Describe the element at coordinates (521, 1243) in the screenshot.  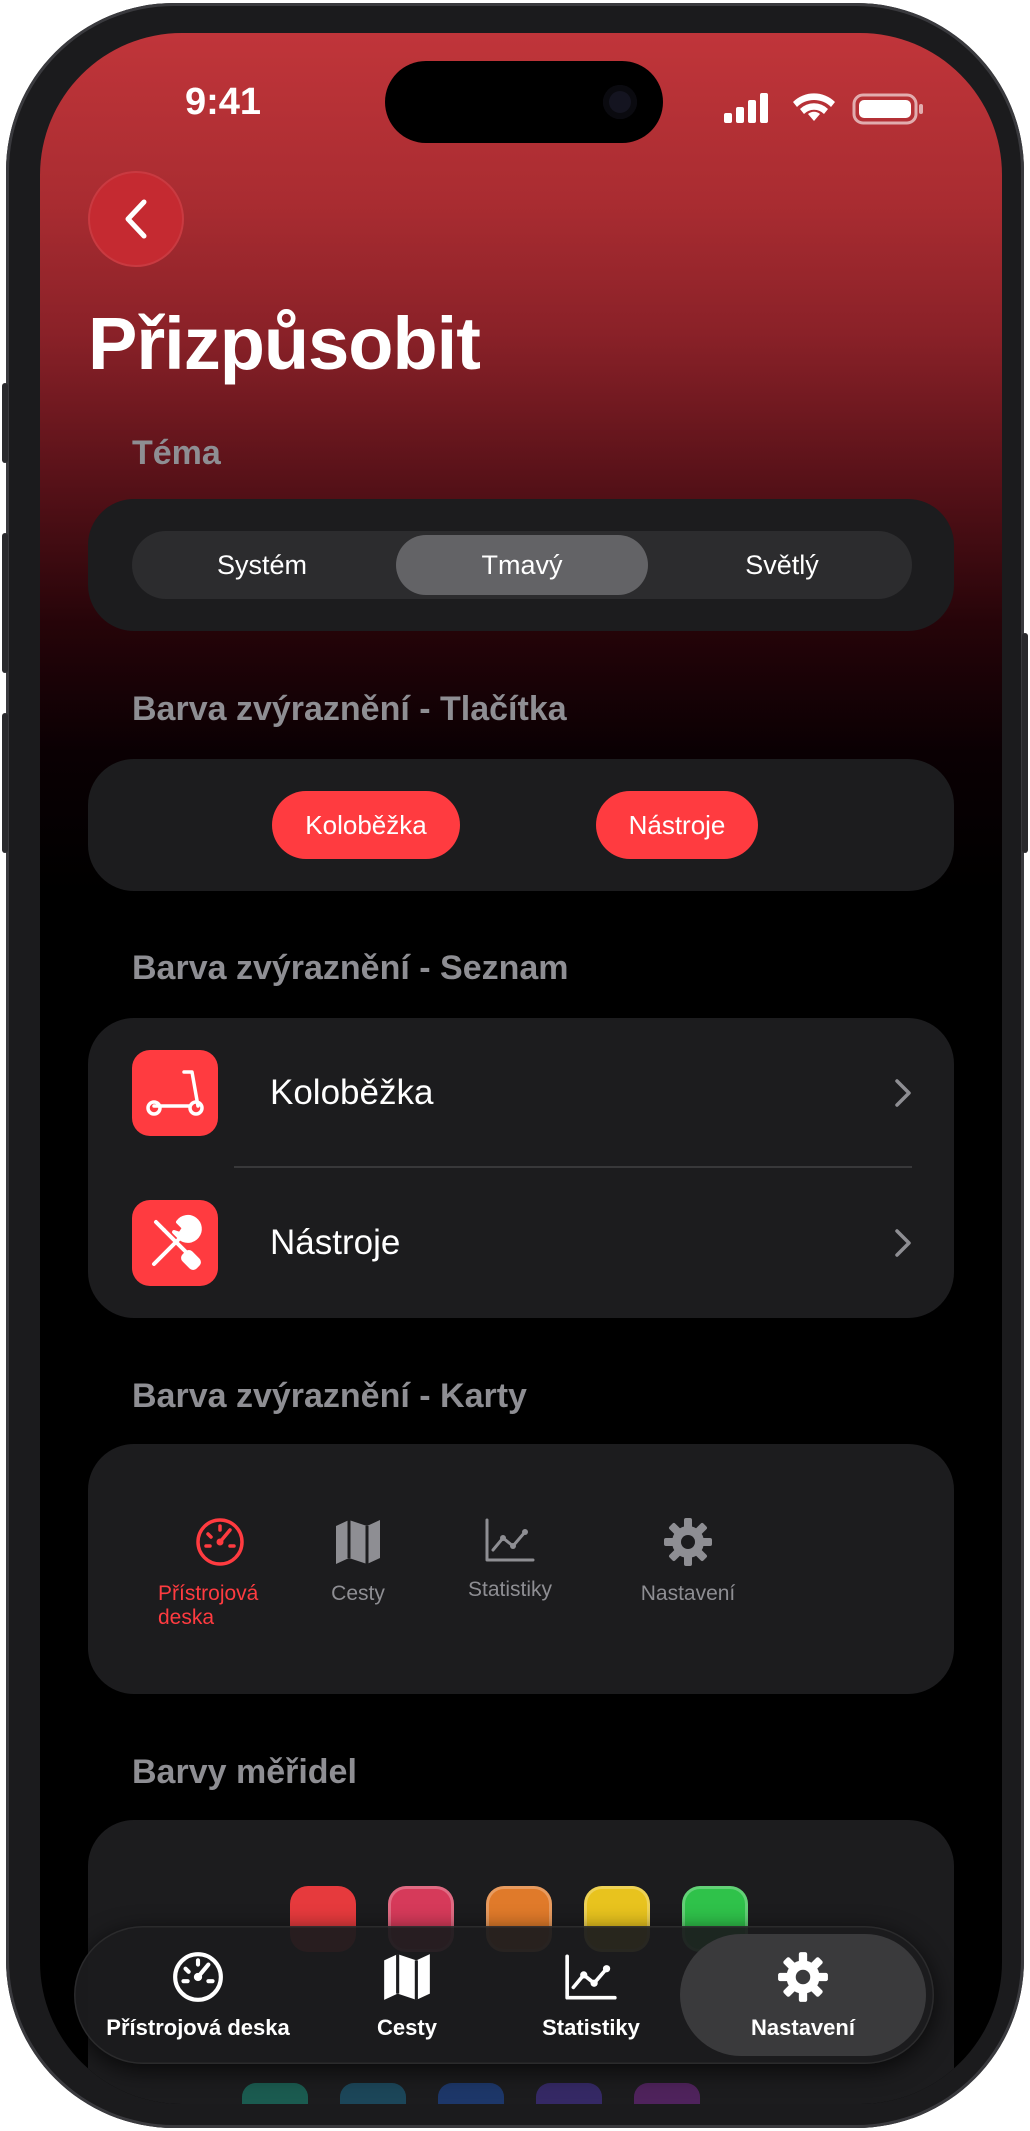
I see `list-item-tools: Nástroje` at that location.